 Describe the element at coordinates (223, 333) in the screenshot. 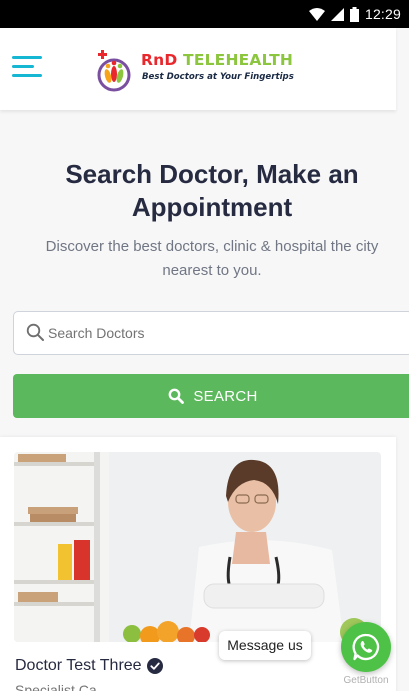

I see `search-input` at that location.